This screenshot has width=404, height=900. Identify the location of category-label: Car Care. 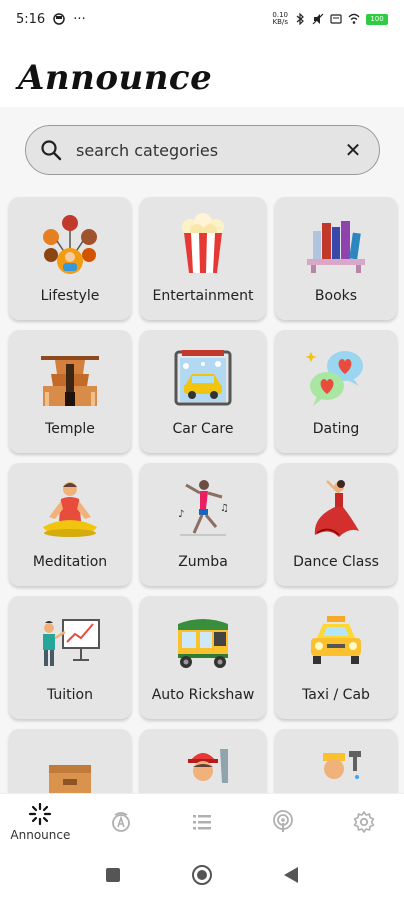
(203, 429).